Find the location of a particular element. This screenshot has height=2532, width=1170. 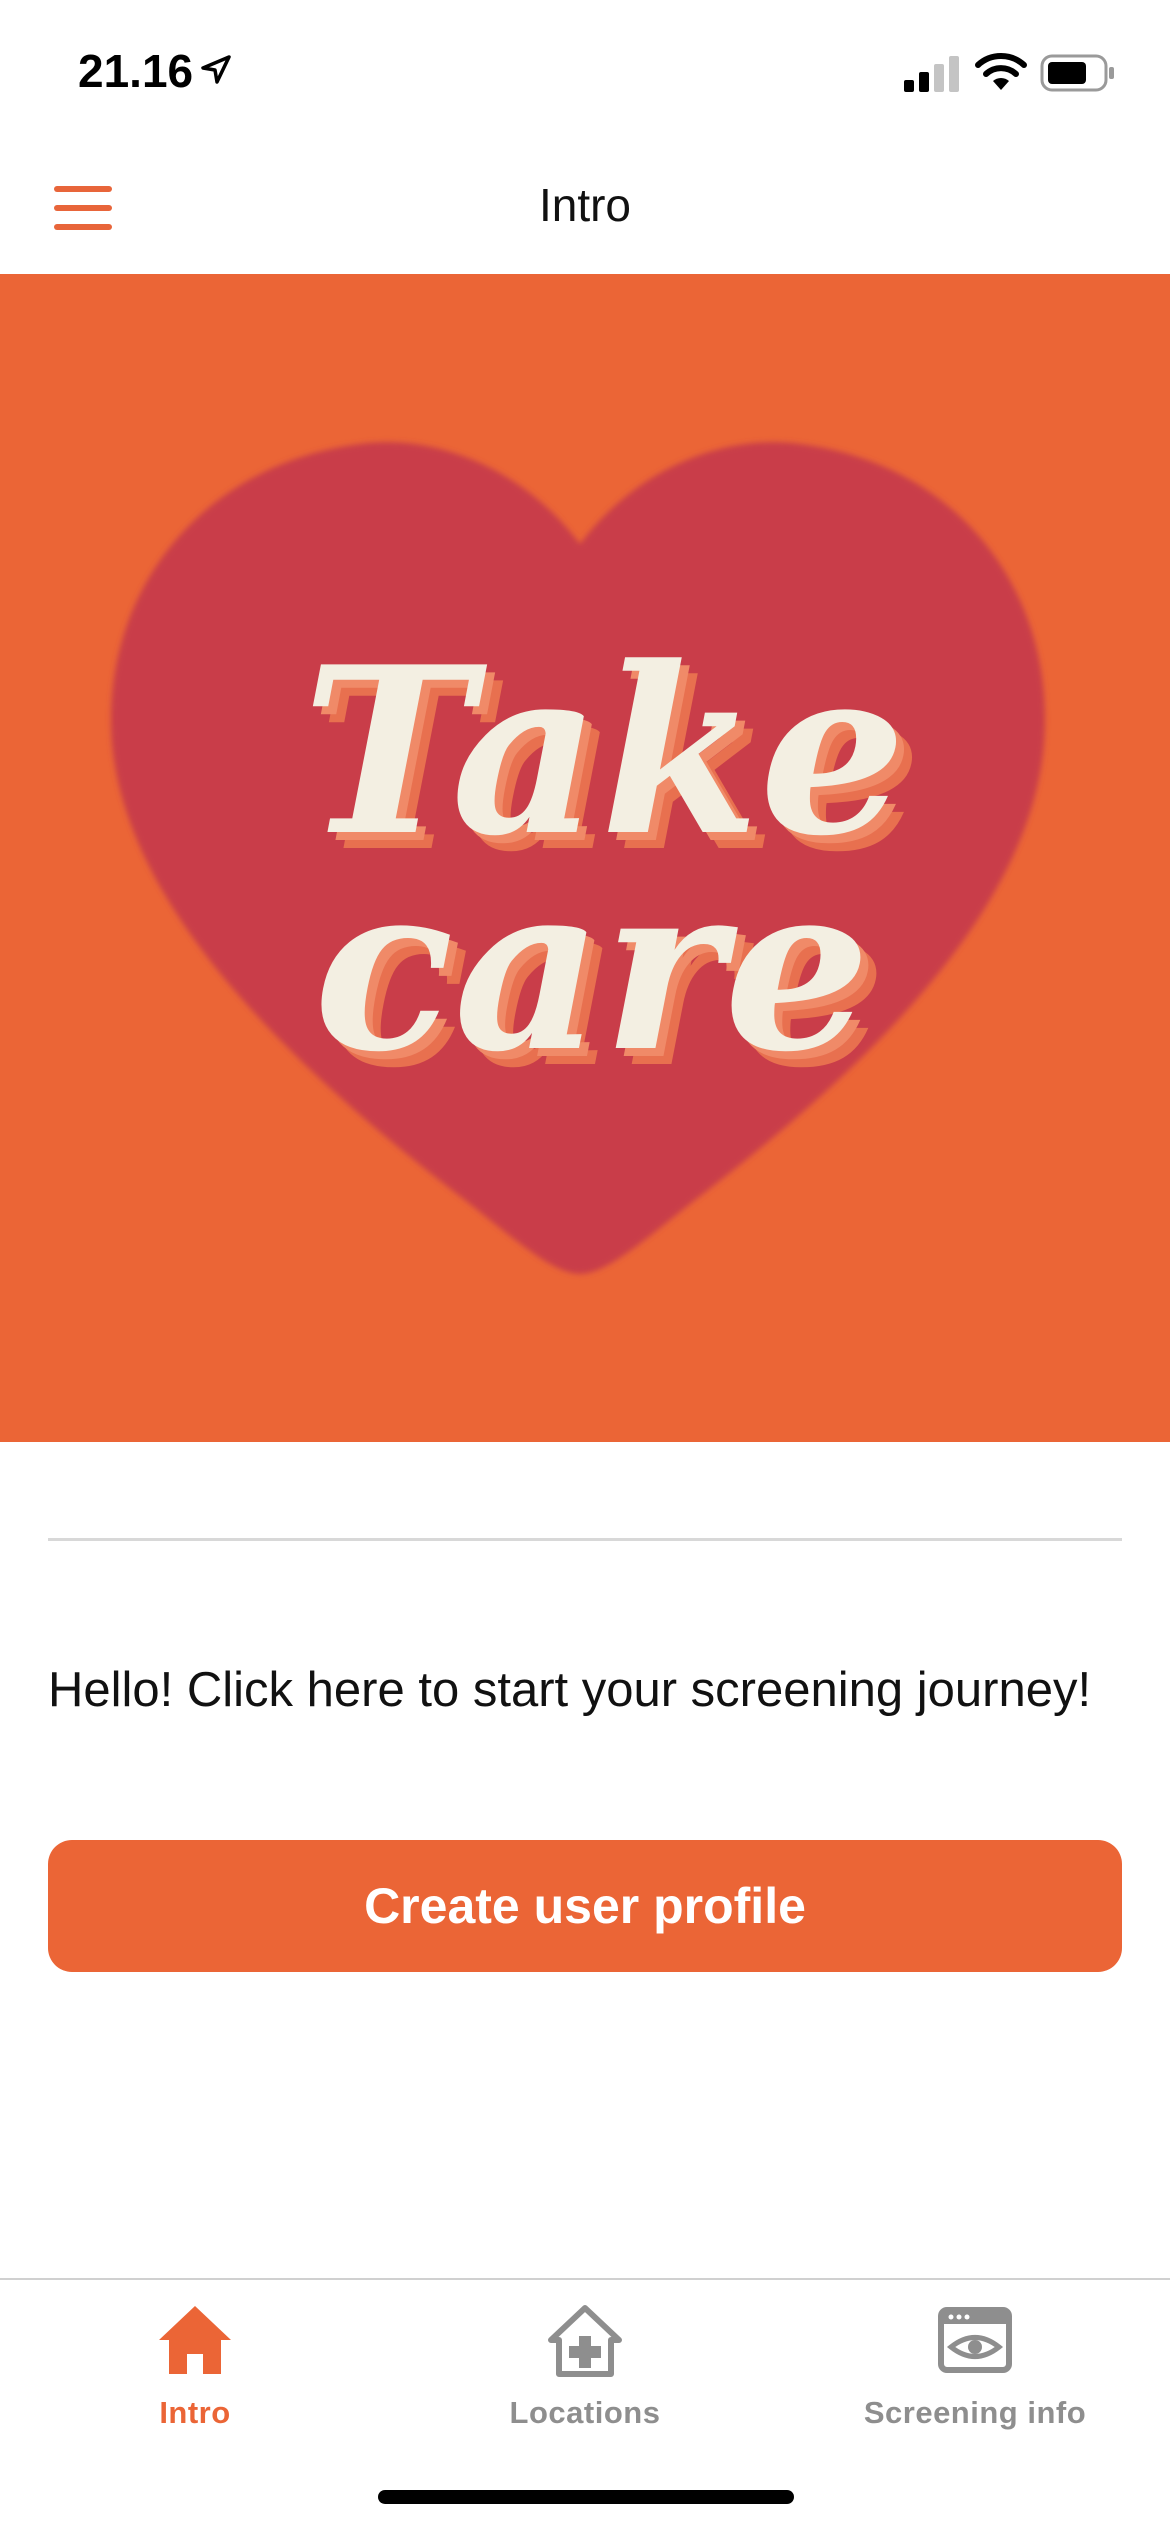

status-time: 21.16 is located at coordinates (136, 71).